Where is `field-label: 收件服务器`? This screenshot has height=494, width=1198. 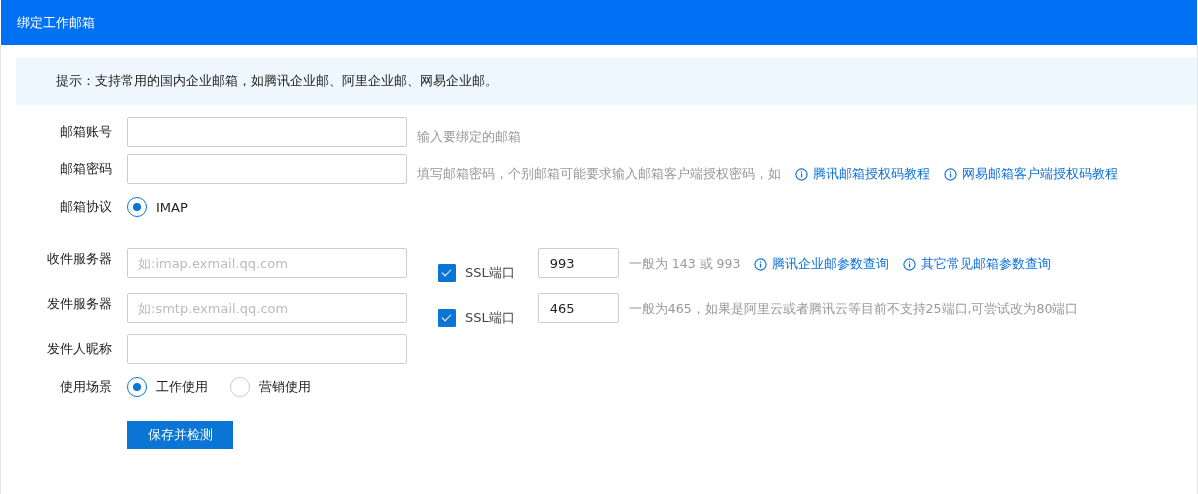 field-label: 收件服务器 is located at coordinates (79, 259).